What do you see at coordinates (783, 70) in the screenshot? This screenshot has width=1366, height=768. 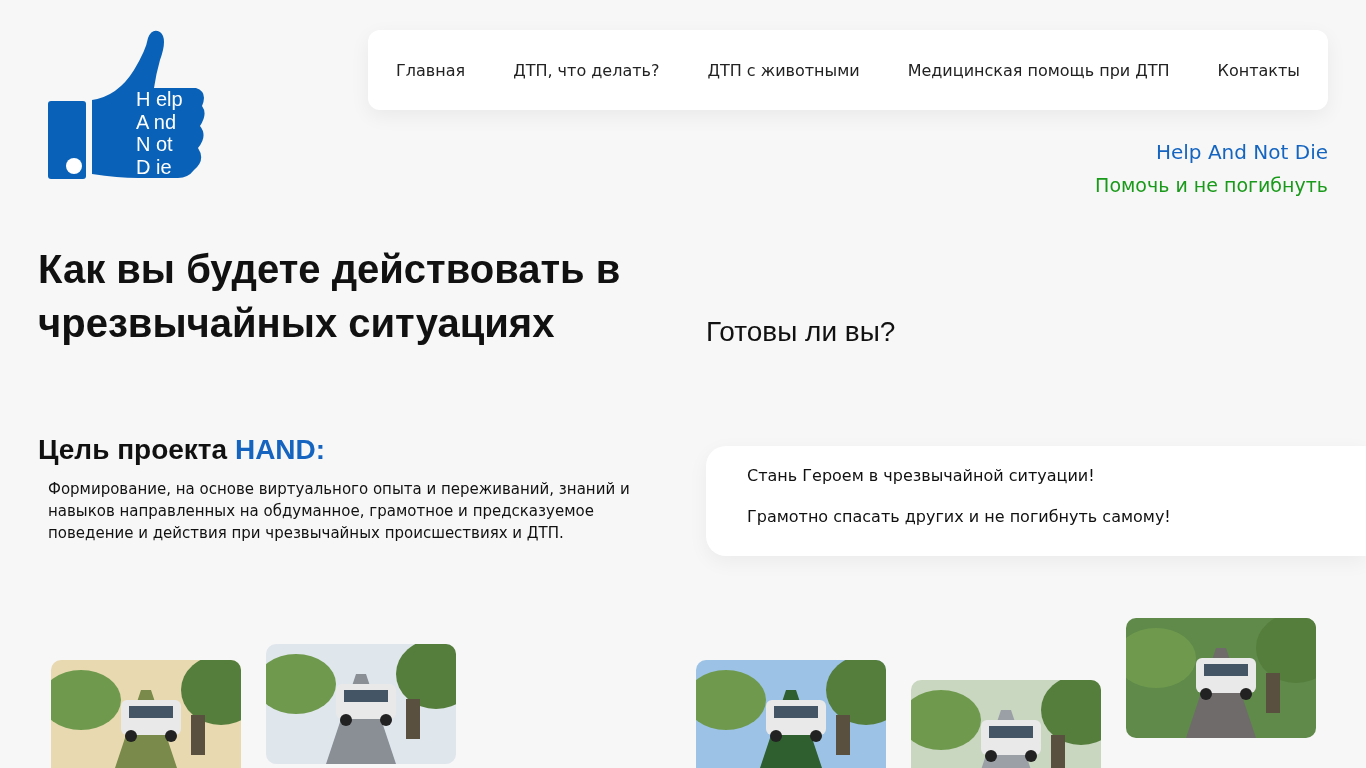 I see `nav-link: ДТП с животными` at bounding box center [783, 70].